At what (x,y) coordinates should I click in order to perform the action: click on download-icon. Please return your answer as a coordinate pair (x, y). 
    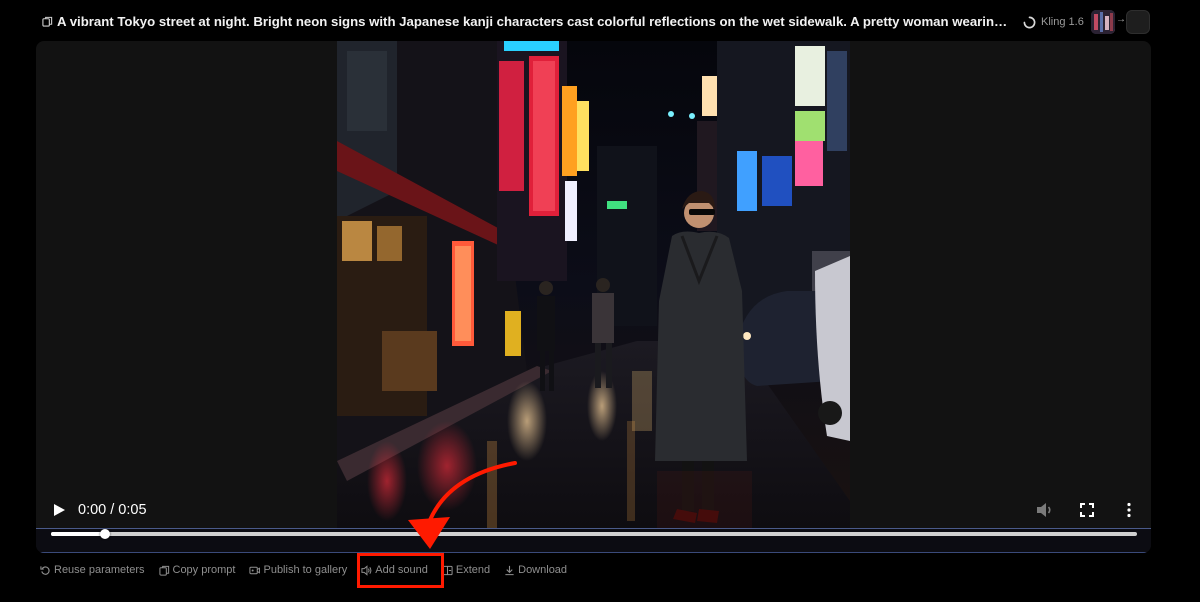
    Looking at the image, I should click on (509, 570).